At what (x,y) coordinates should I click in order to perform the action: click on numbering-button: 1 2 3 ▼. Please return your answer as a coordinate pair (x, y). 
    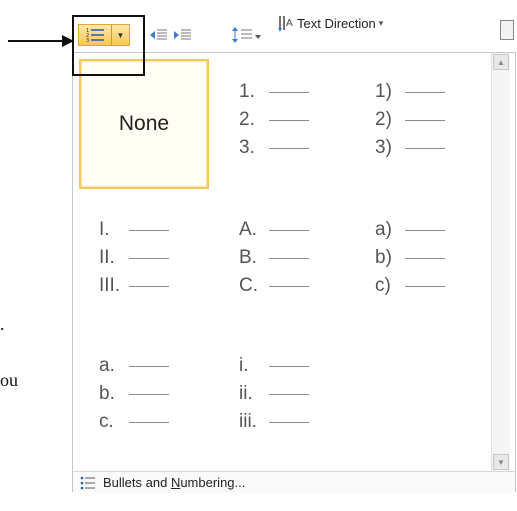
    Looking at the image, I should click on (104, 35).